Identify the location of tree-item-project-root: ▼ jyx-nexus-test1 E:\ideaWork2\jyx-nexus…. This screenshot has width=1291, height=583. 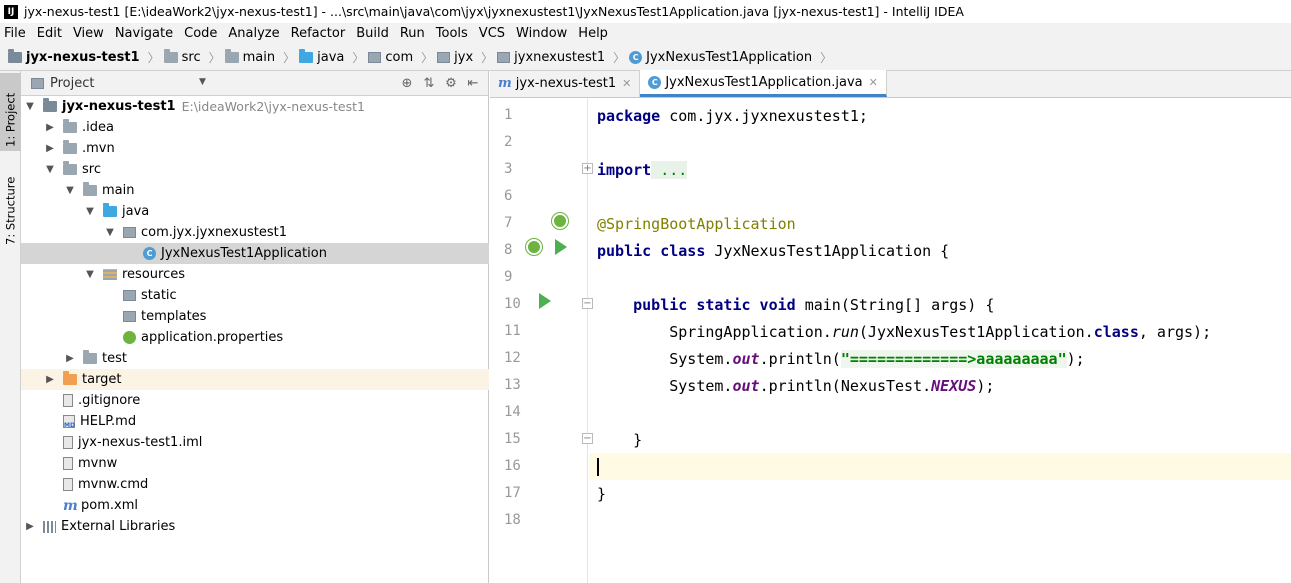
(255, 106).